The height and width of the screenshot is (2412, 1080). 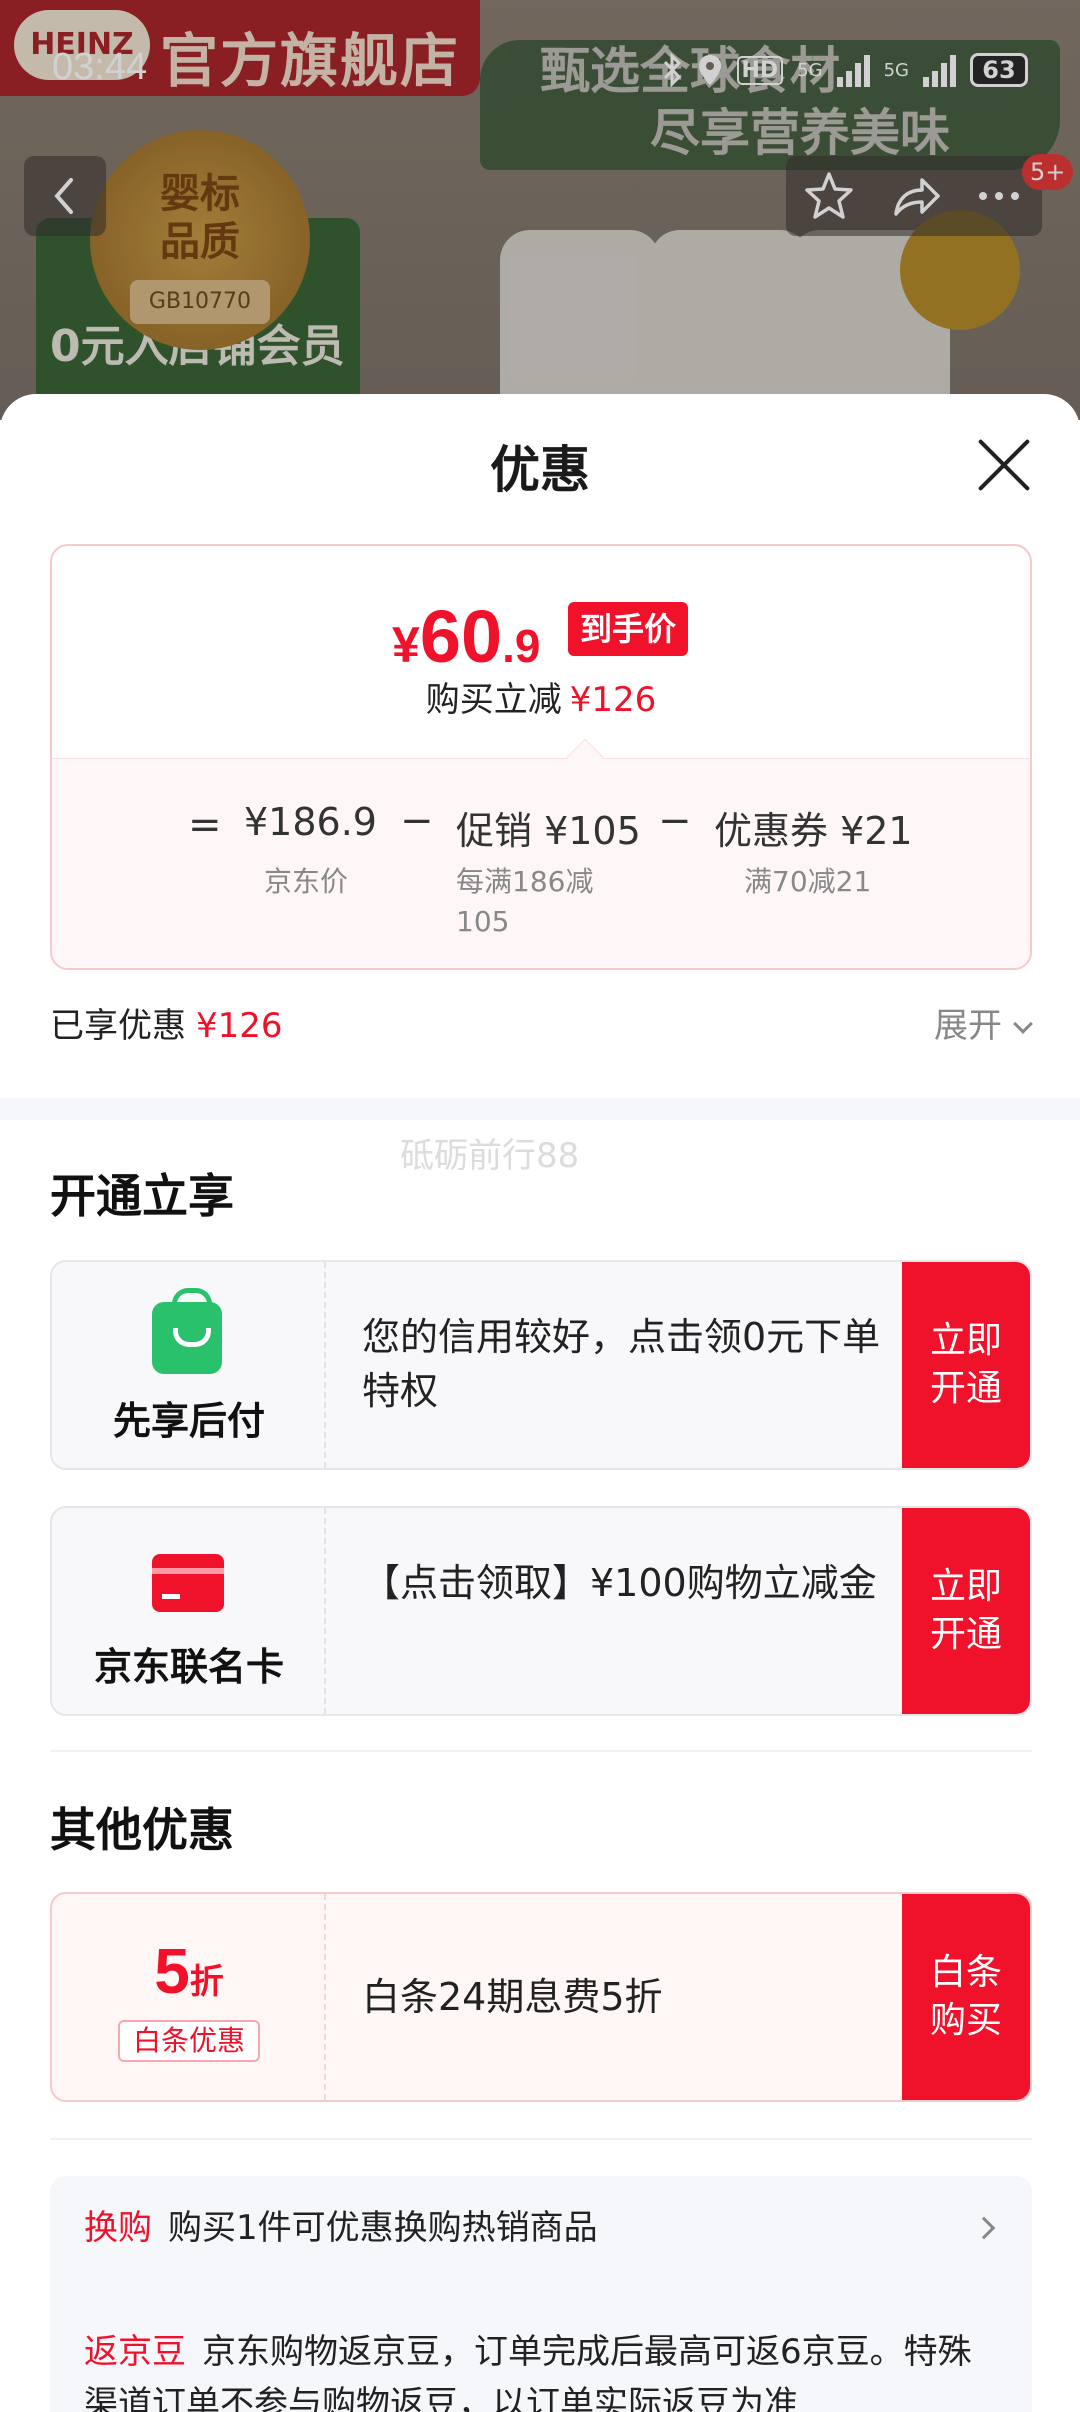 What do you see at coordinates (461, 636) in the screenshot?
I see `price-integer: 60` at bounding box center [461, 636].